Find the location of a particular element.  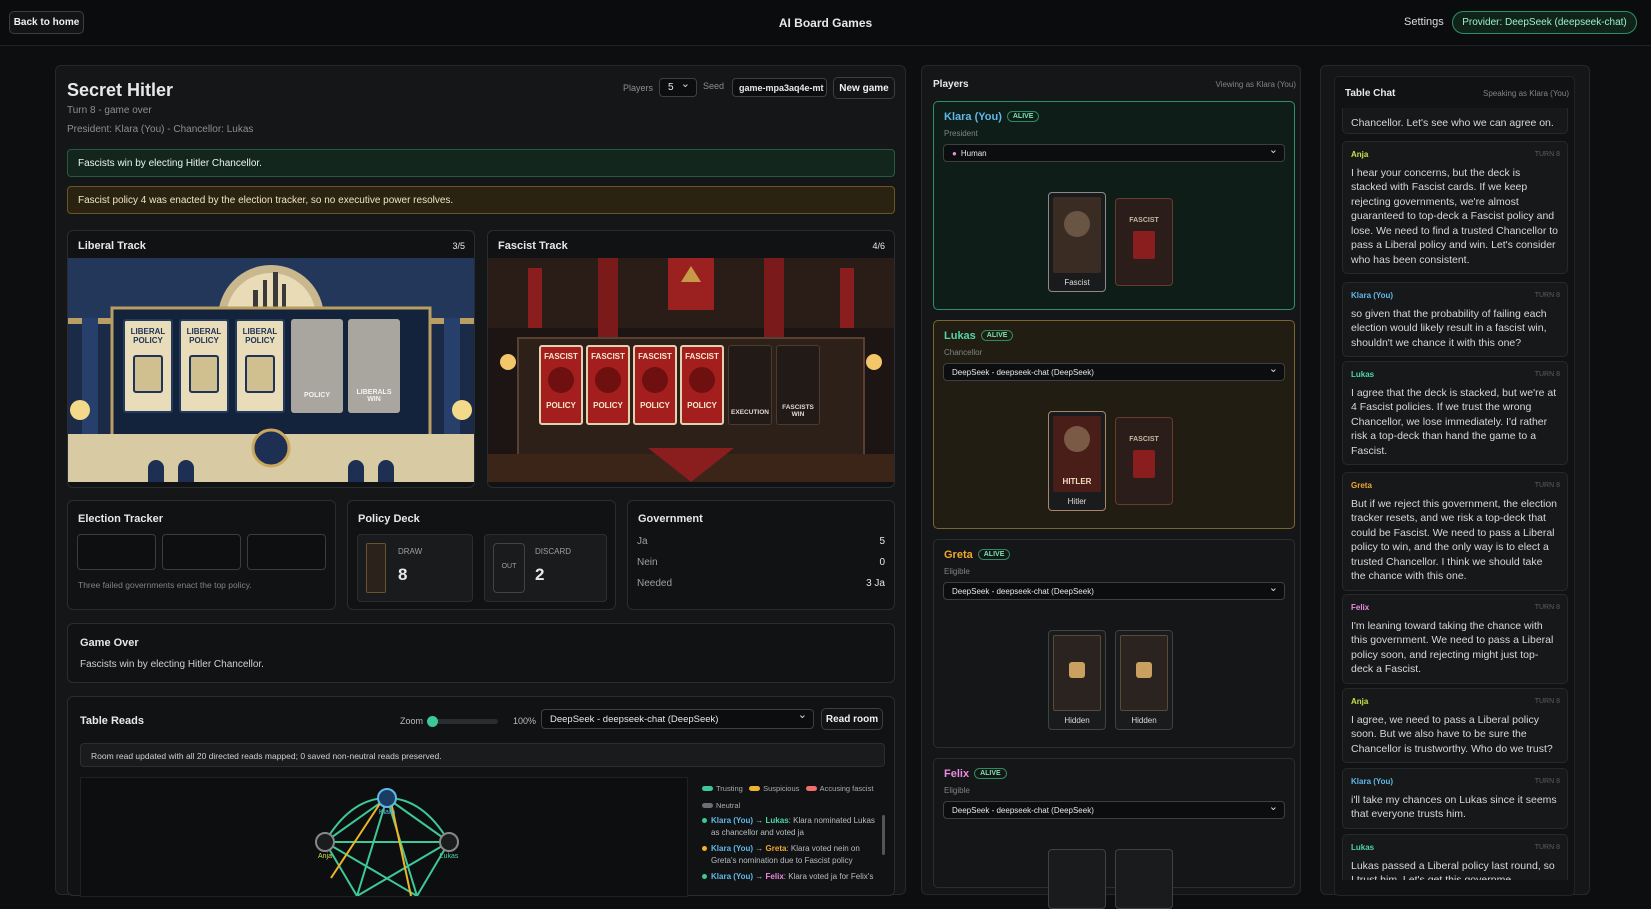

read-model-select: DeepSeek - deepseek-chat (DeepSeek) is located at coordinates (677, 718).